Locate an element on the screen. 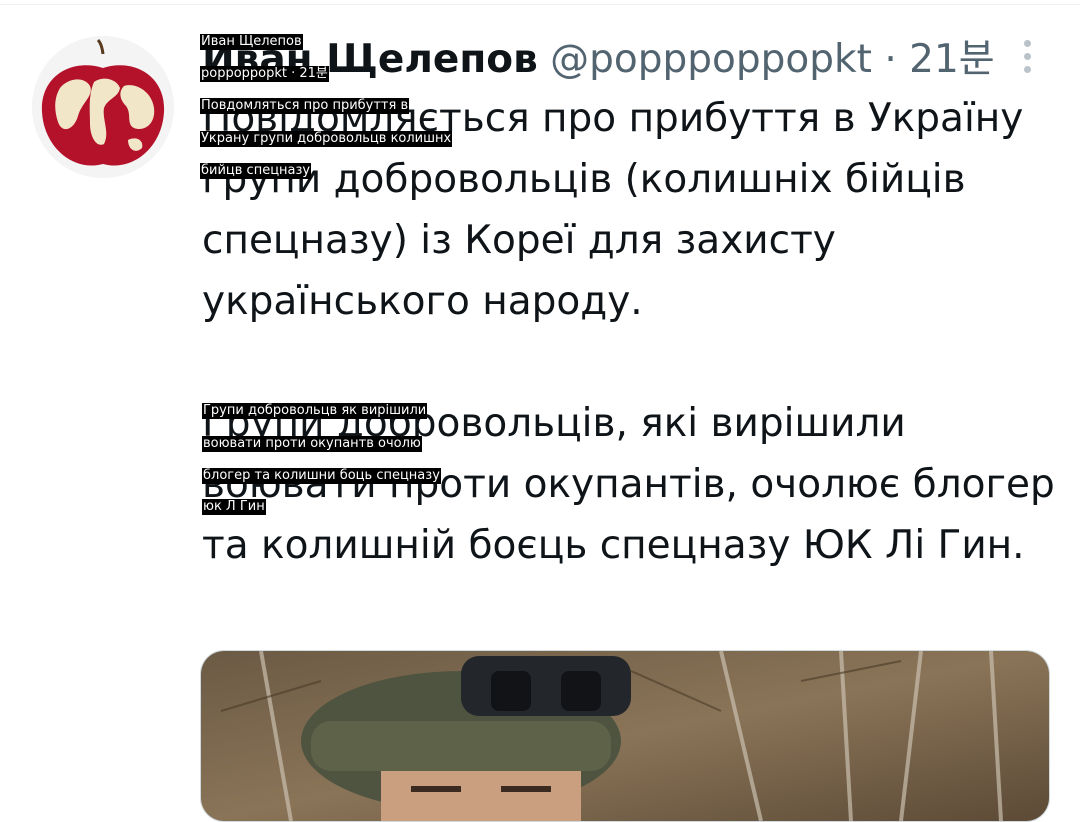 This screenshot has height=822, width=1080. user-handle: @popppoppopkt is located at coordinates (711, 59).